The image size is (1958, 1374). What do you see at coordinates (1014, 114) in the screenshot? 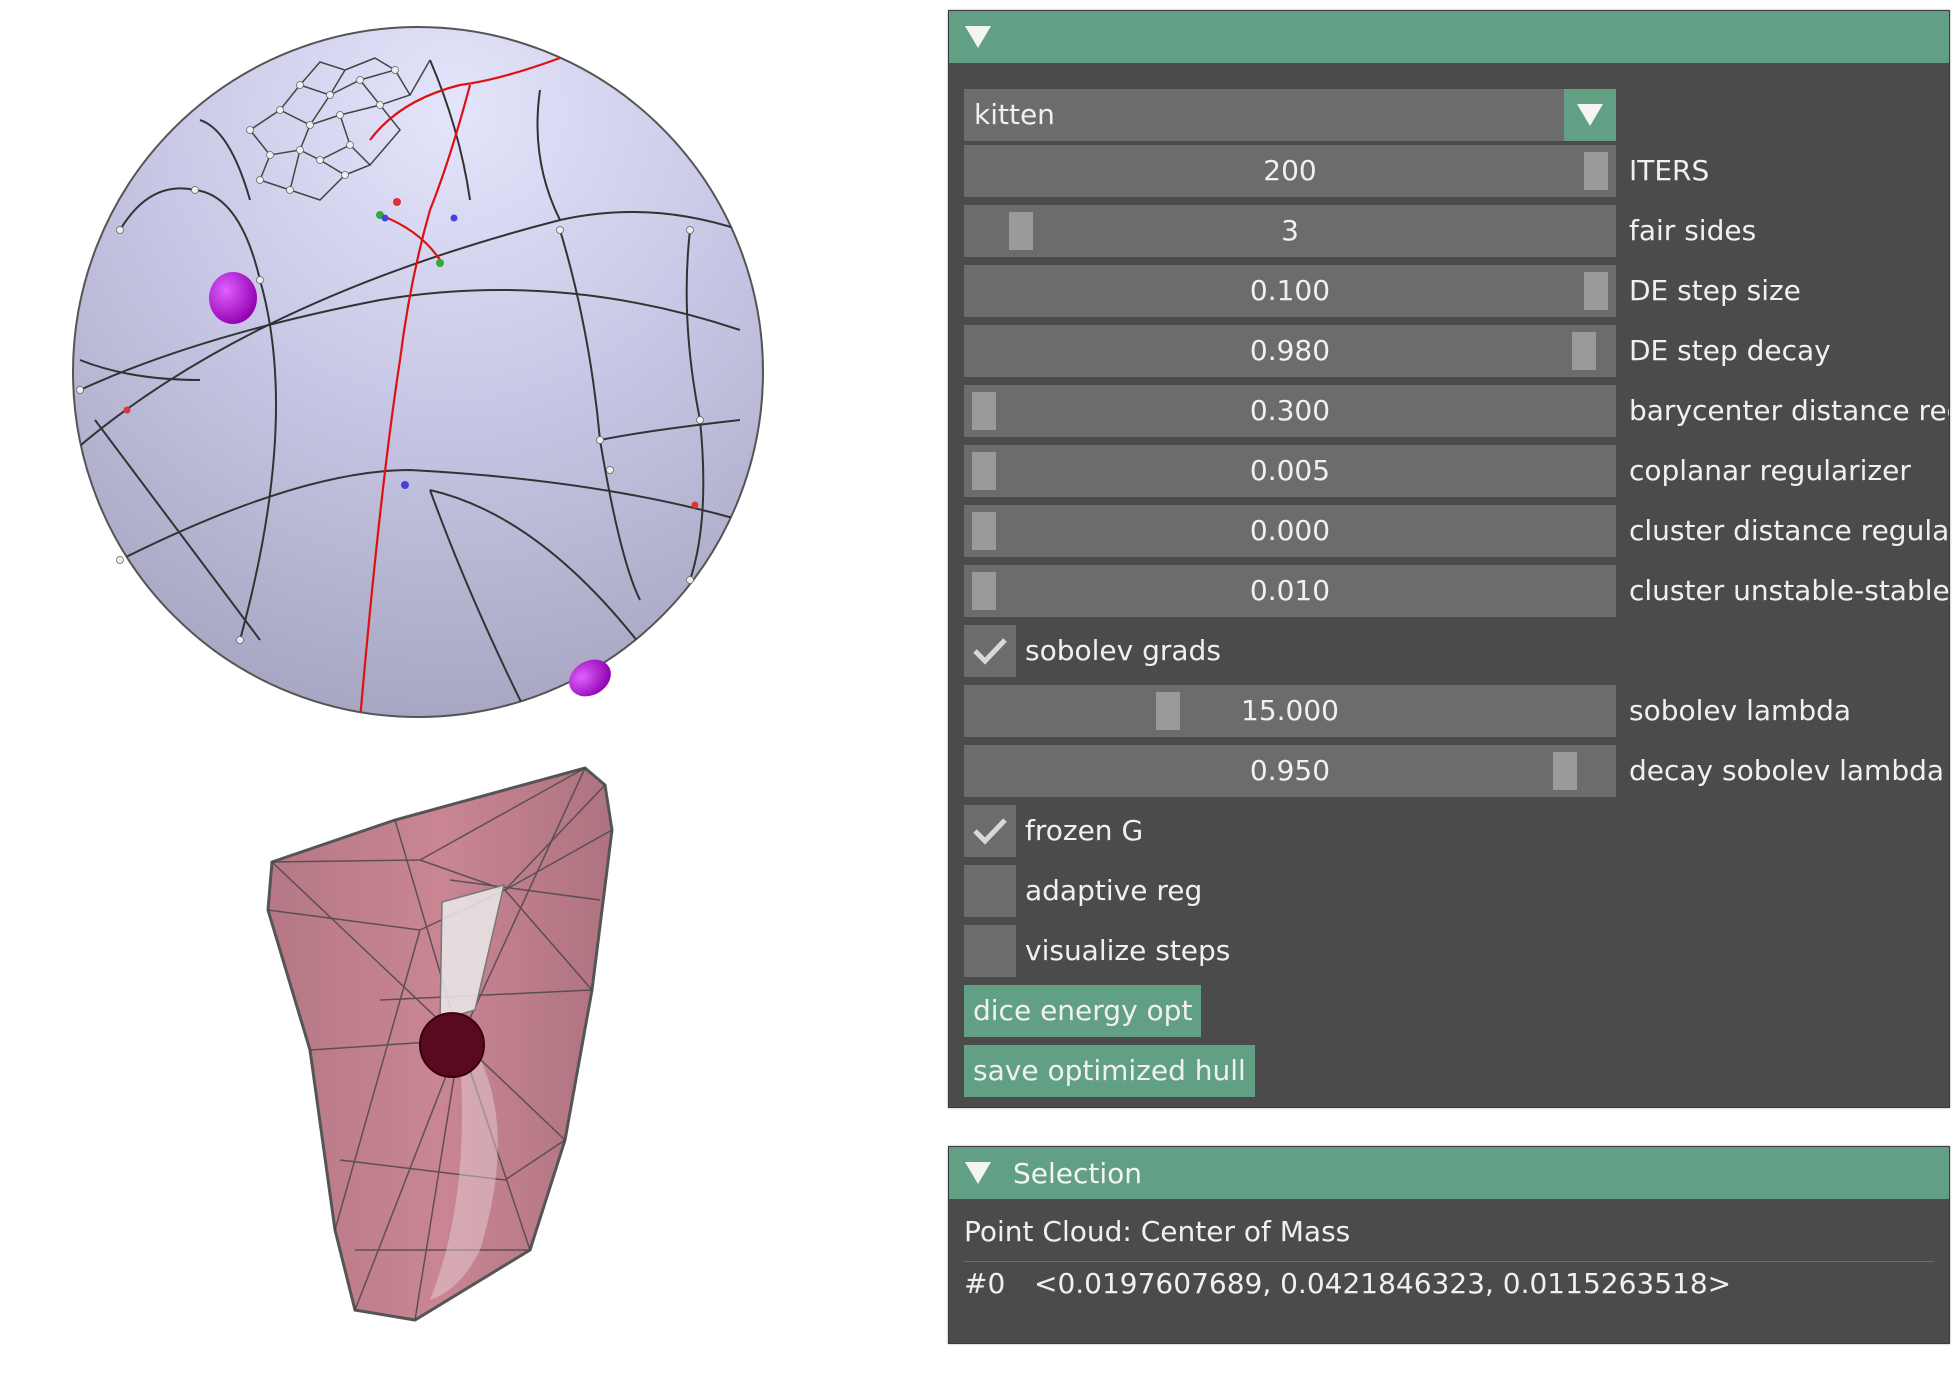
I see `mesh-select-value: kitten` at bounding box center [1014, 114].